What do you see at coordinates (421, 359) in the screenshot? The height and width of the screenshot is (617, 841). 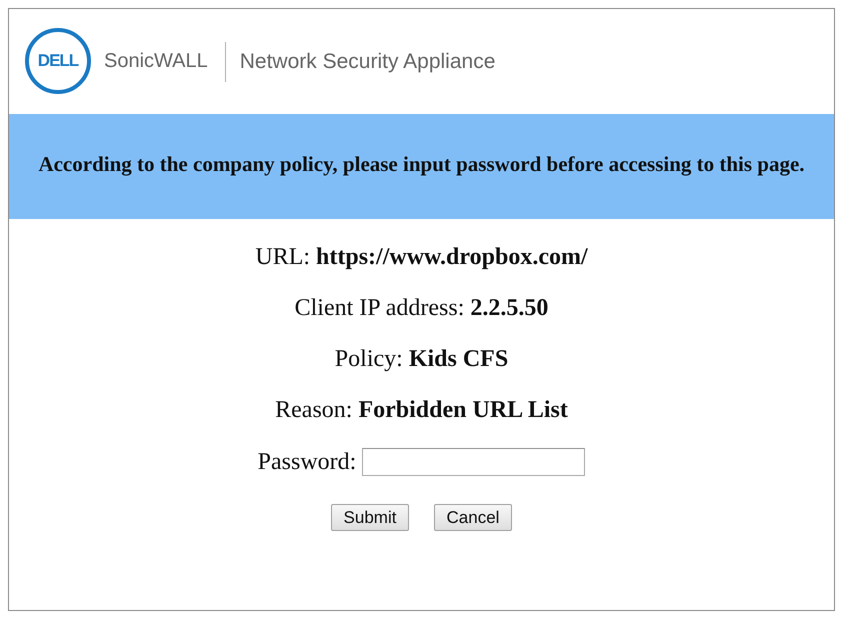 I see `detail-line: Policy: Kids CFS` at bounding box center [421, 359].